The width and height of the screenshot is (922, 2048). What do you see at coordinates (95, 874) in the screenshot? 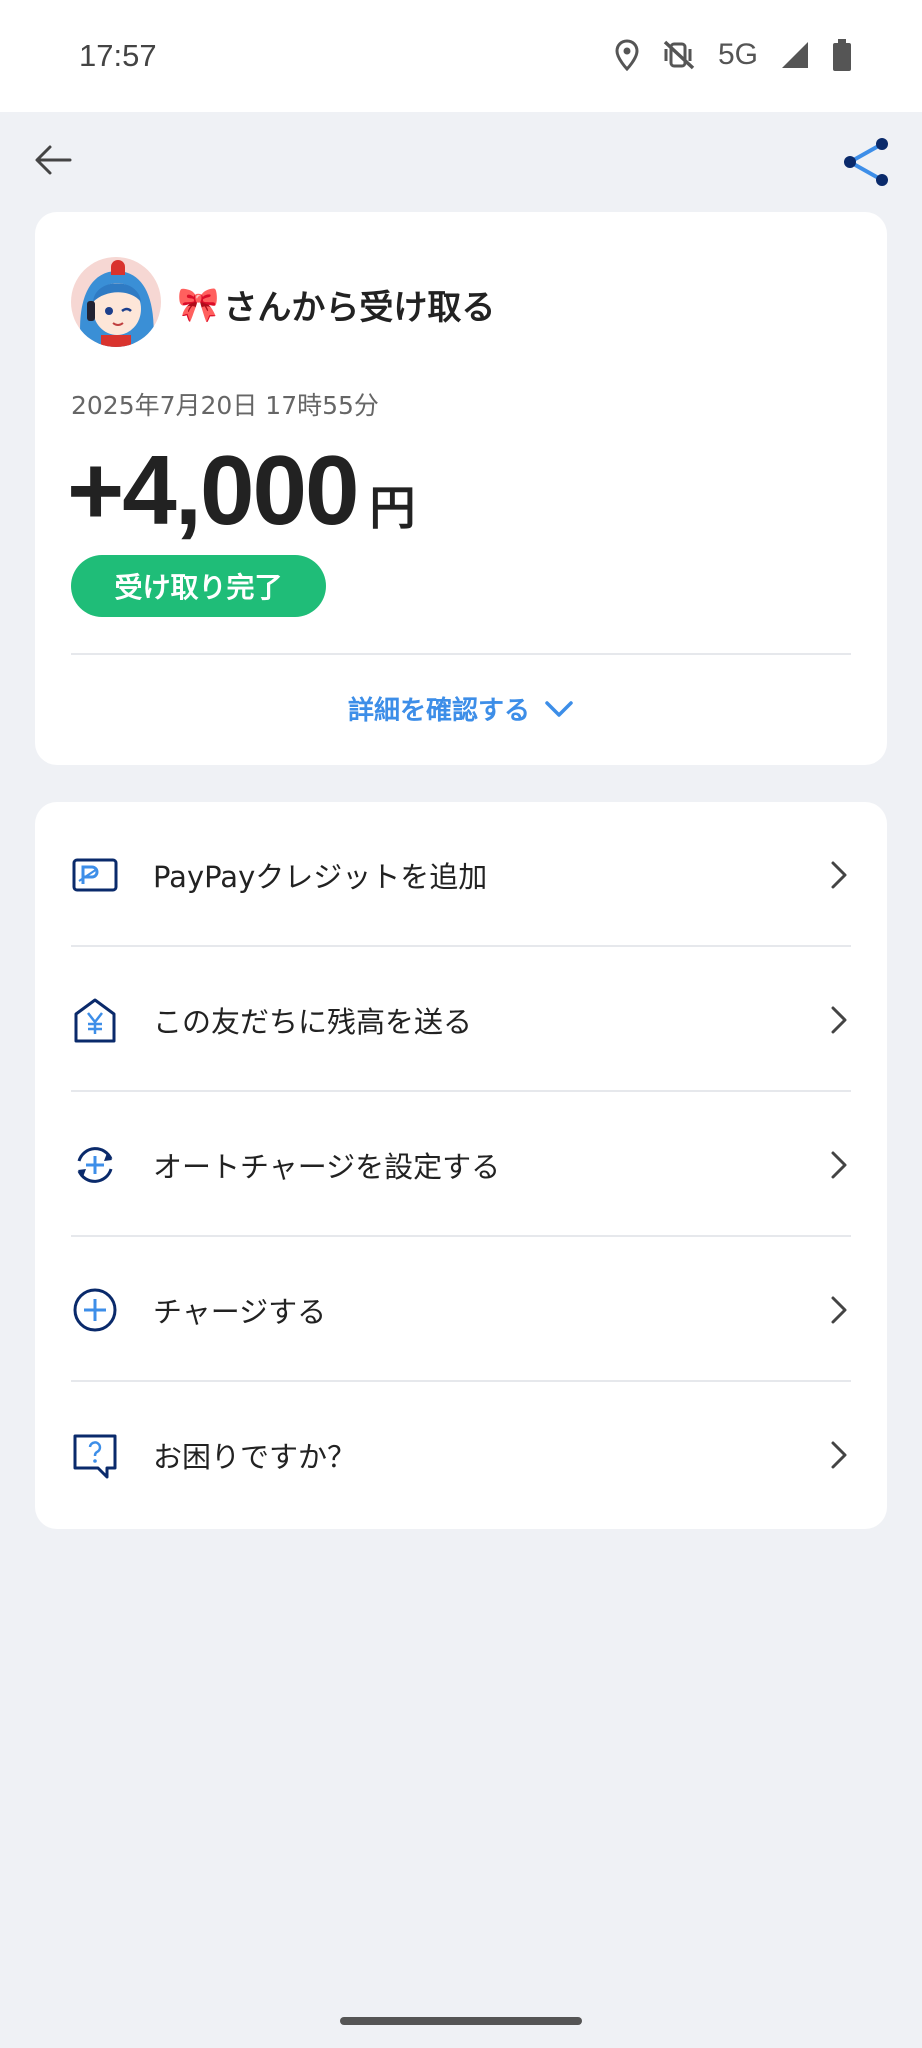
I see `credit-card-icon` at bounding box center [95, 874].